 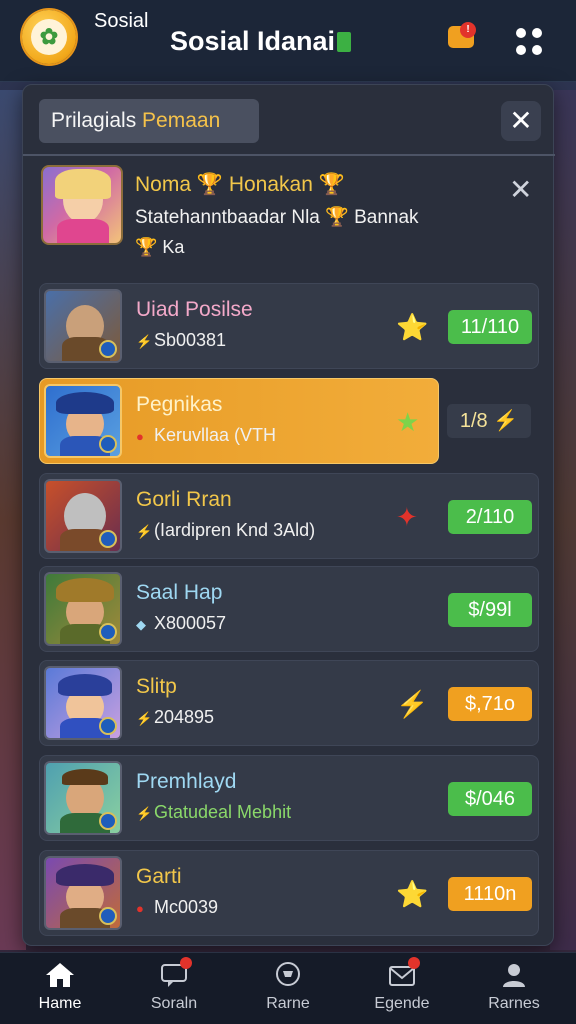 What do you see at coordinates (175, 973) in the screenshot?
I see `chat-icon` at bounding box center [175, 973].